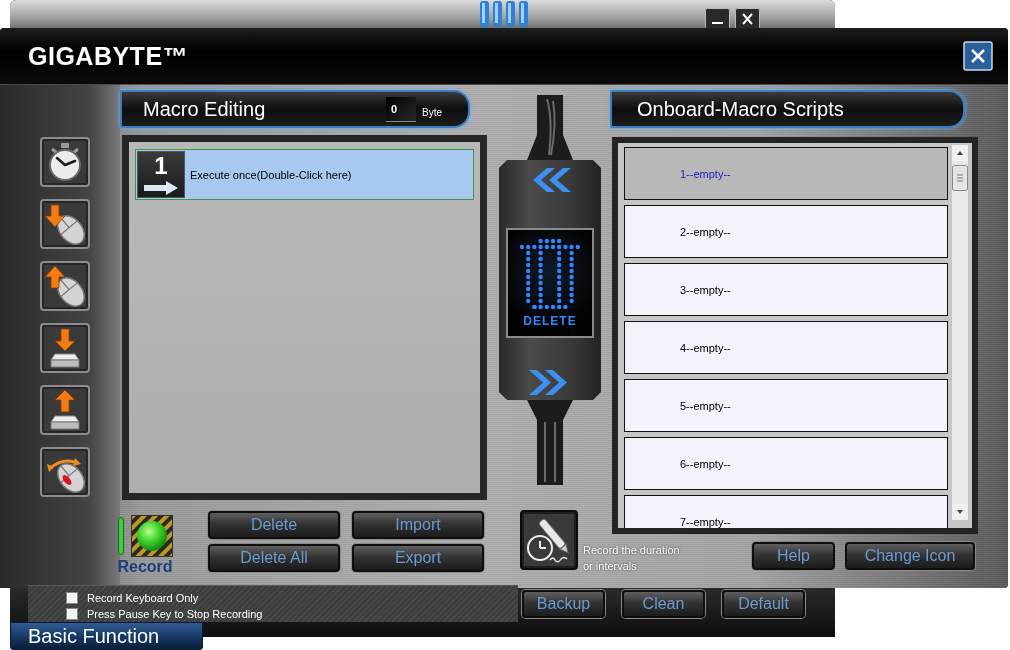 This screenshot has width=1010, height=650. I want to click on macro-step-label: Execute once(Double-Click here), so click(271, 174).